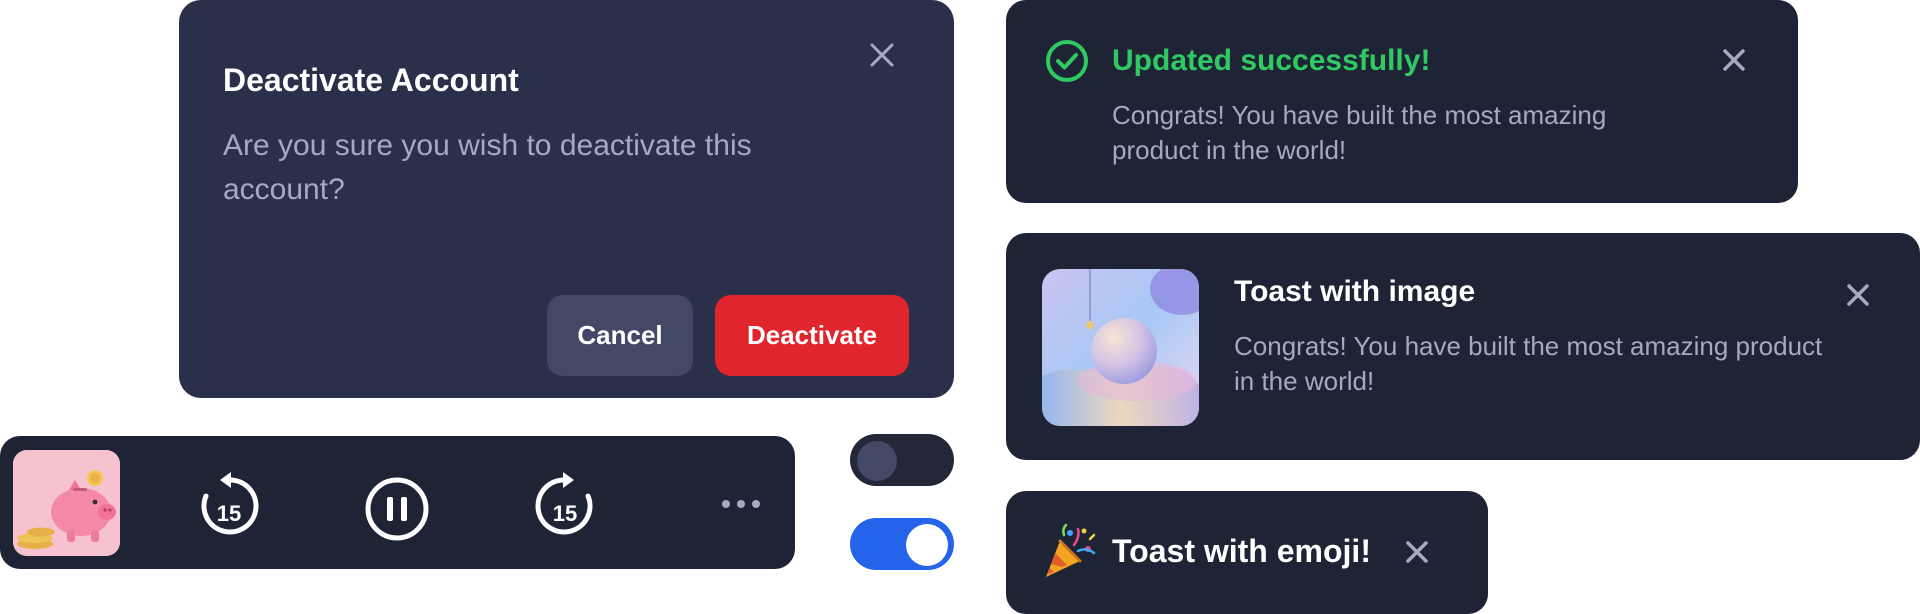 The image size is (1920, 614). Describe the element at coordinates (229, 513) in the screenshot. I see `rewind-seconds-label: 15` at that location.